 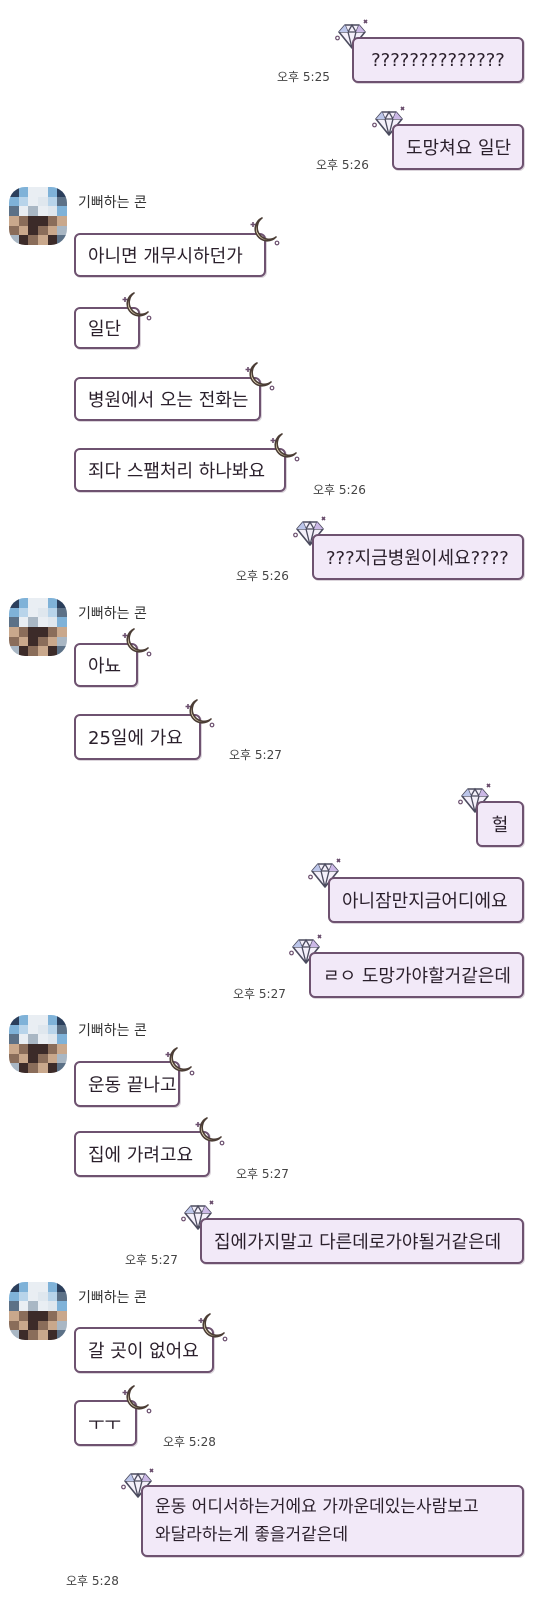 I want to click on message-bubble: 운동 어디서하는거에요 가까운데있는사람보고 와달라하는게 좋을거같은데, so click(x=332, y=1521).